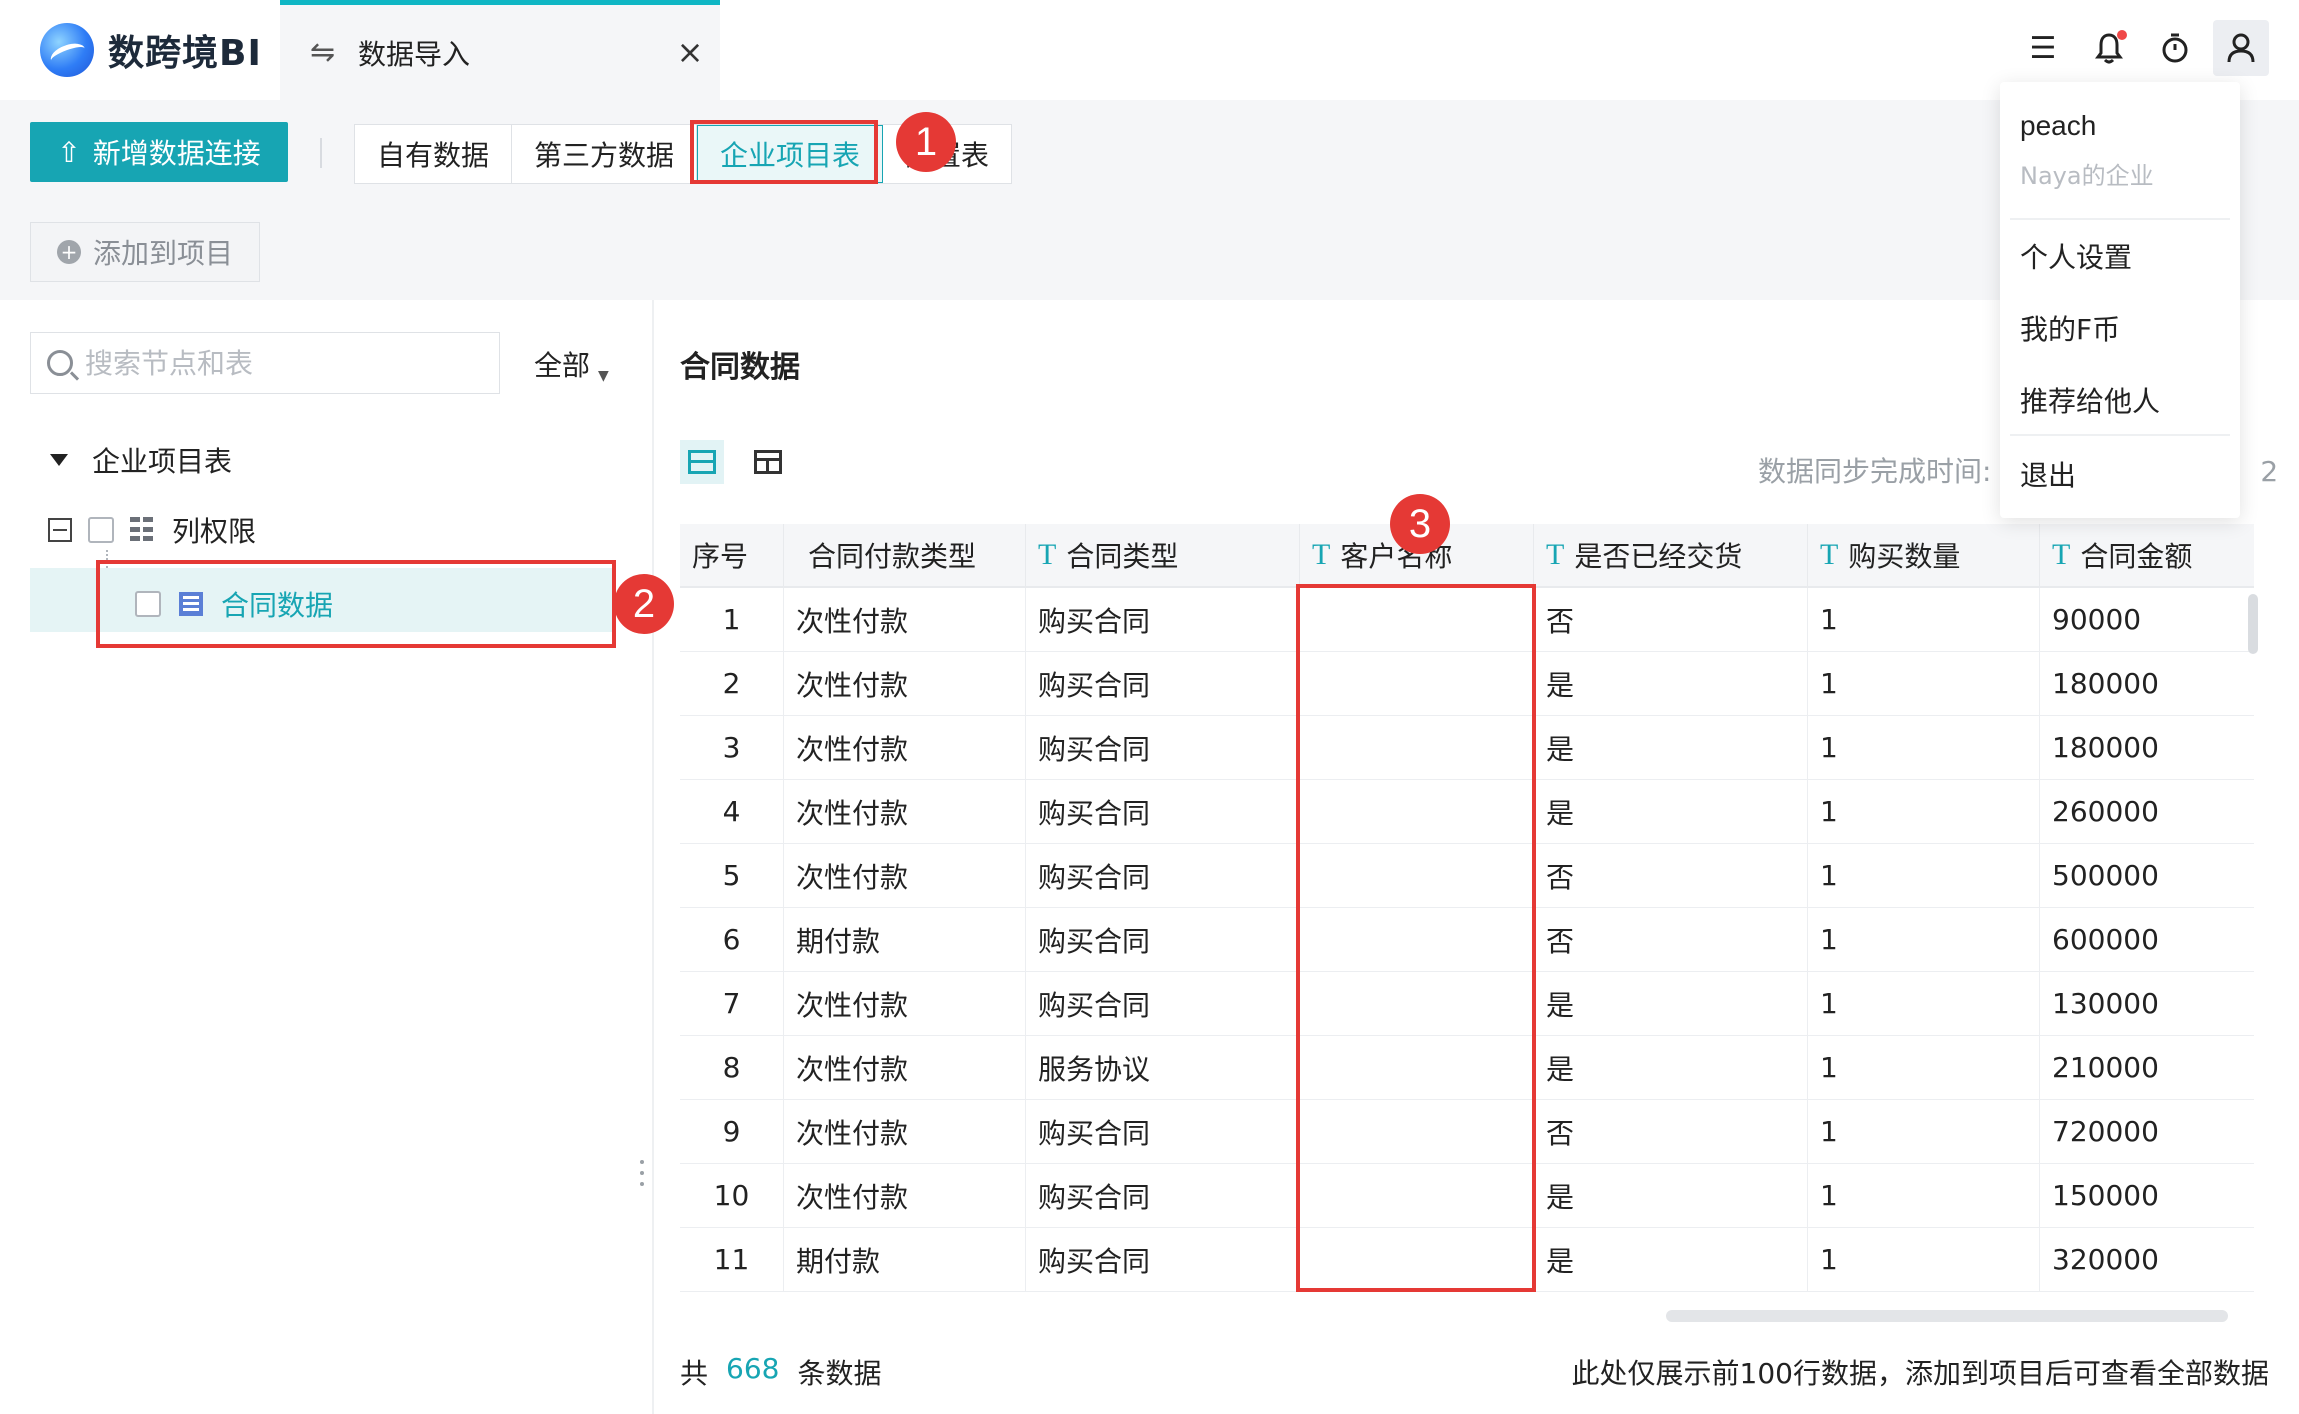  I want to click on col-index-label: 序号, so click(720, 556).